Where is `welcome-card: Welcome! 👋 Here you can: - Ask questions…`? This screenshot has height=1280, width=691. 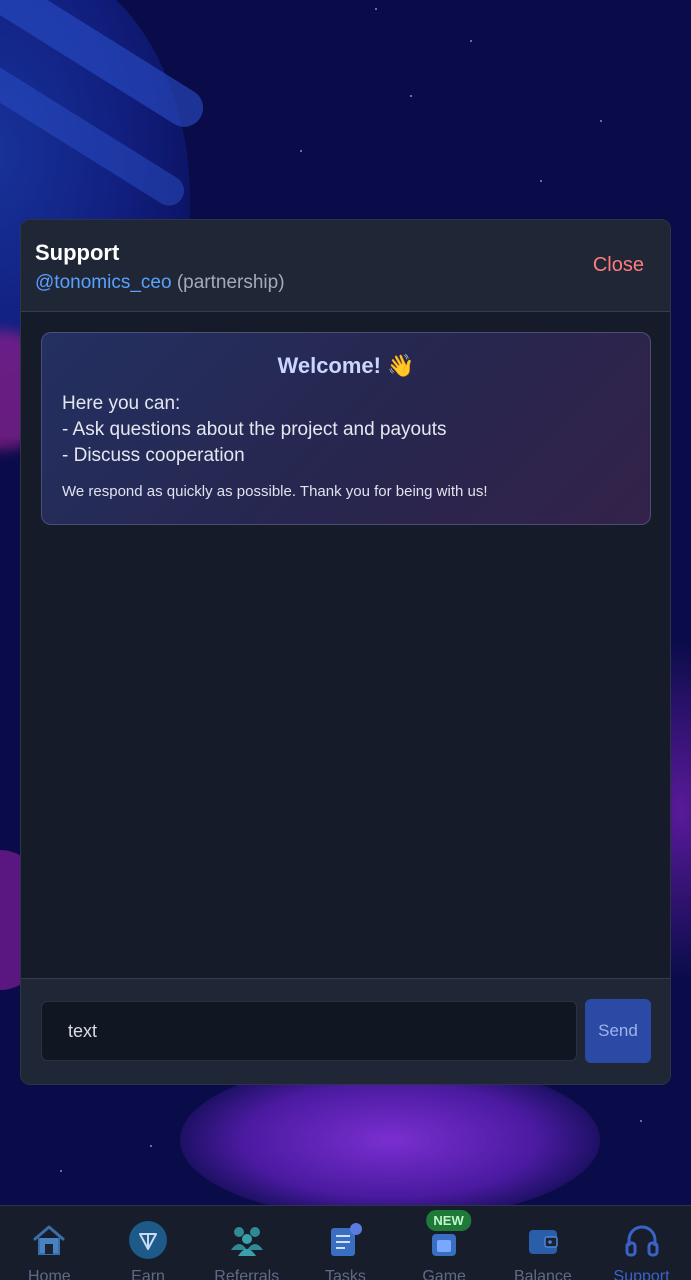 welcome-card: Welcome! 👋 Here you can: - Ask questions… is located at coordinates (346, 428).